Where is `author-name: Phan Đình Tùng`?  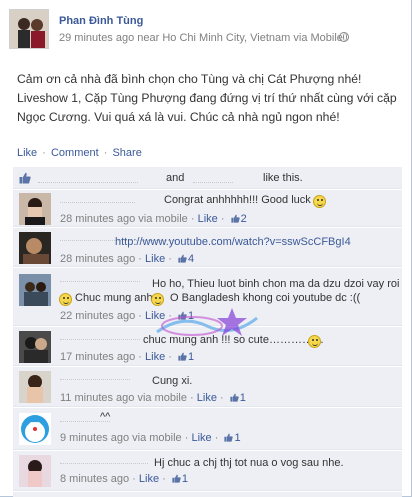
author-name: Phan Đình Tùng is located at coordinates (101, 21).